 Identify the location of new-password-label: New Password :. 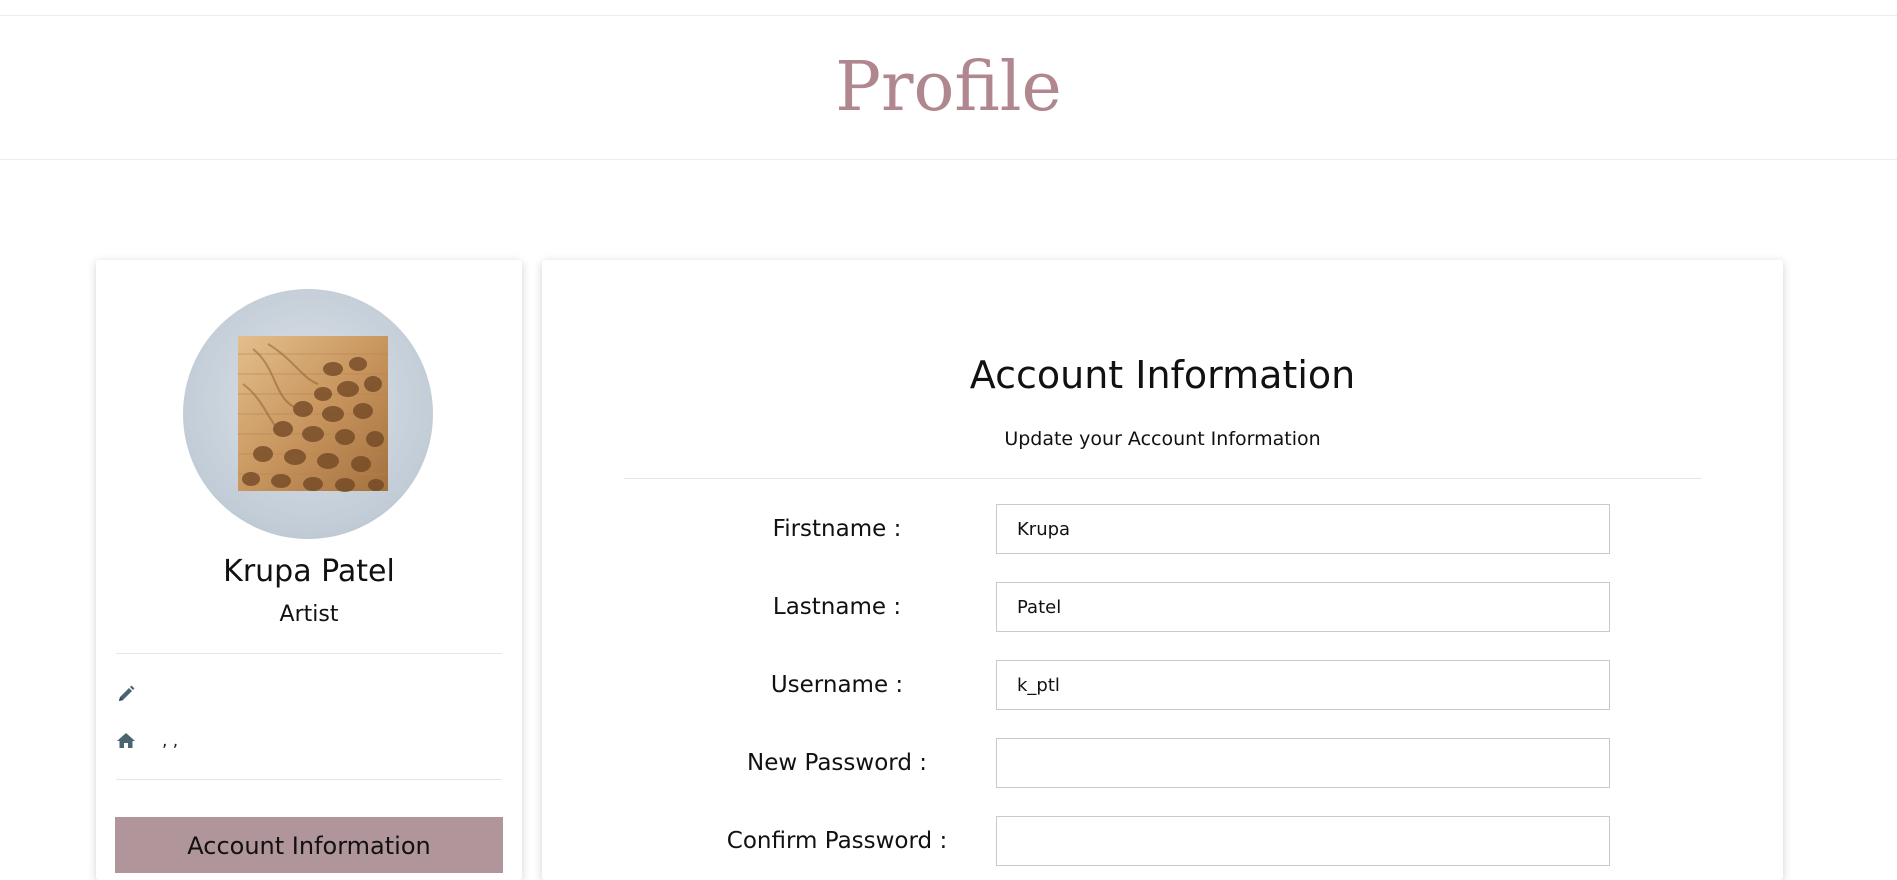
(837, 763).